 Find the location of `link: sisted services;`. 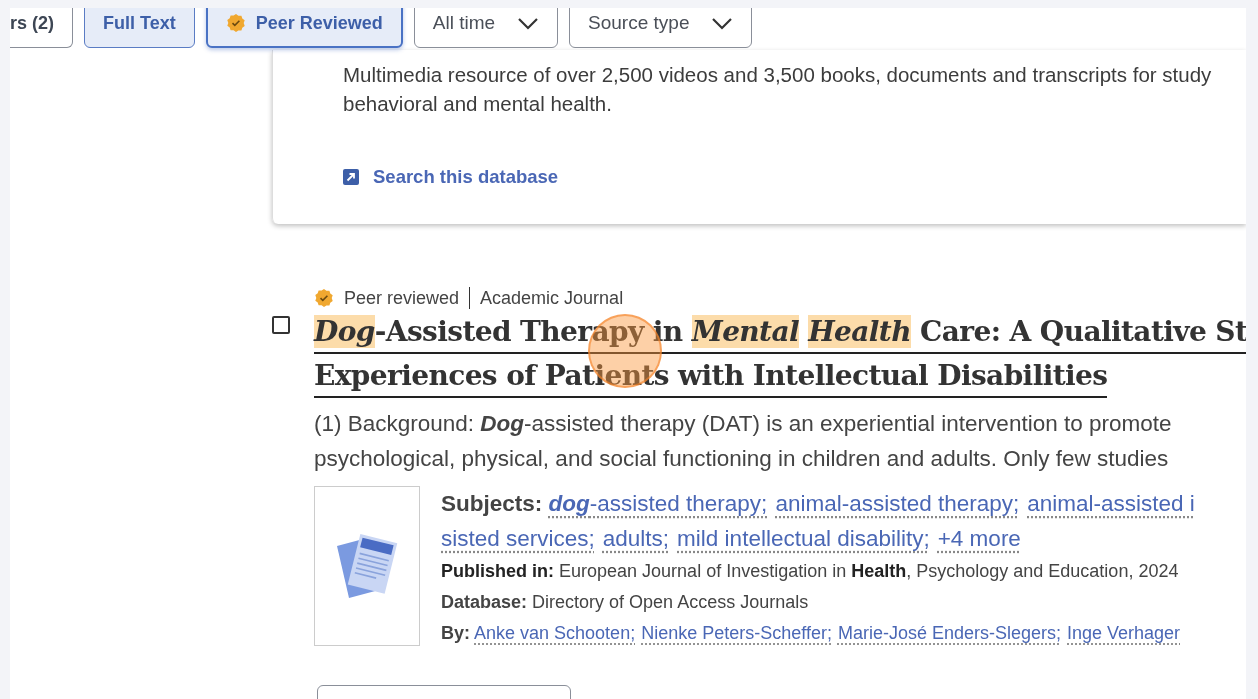

link: sisted services; is located at coordinates (518, 538).